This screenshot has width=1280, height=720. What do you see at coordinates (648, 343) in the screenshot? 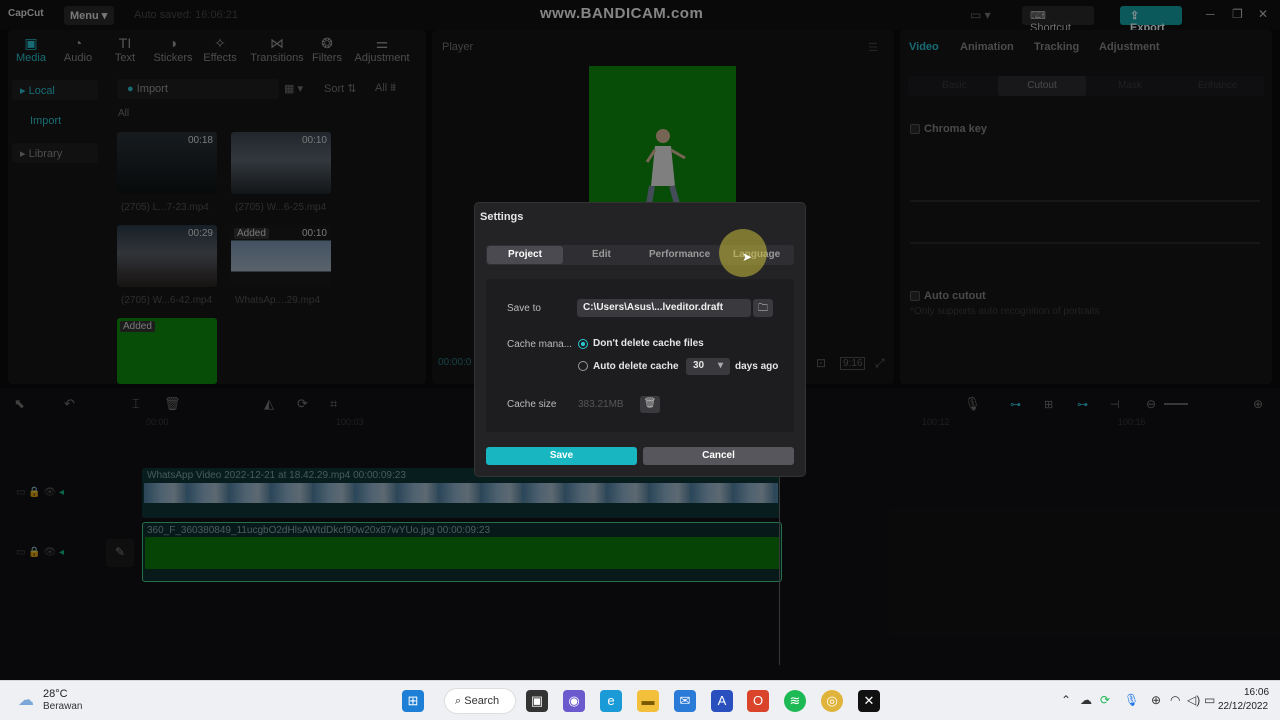
I see `dont-delete-label: Don't delete cache files` at bounding box center [648, 343].